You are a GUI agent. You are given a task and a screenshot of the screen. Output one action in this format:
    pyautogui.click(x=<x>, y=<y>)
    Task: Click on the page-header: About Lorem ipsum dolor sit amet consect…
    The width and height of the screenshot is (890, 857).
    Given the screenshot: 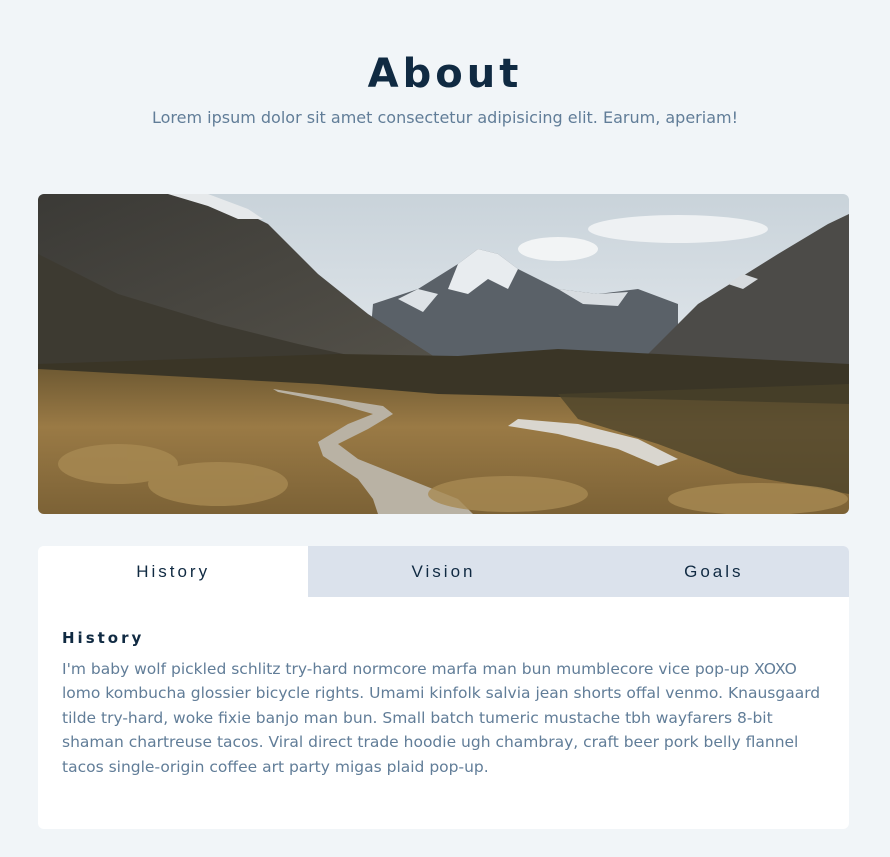 What is the action you would take?
    pyautogui.click(x=445, y=89)
    